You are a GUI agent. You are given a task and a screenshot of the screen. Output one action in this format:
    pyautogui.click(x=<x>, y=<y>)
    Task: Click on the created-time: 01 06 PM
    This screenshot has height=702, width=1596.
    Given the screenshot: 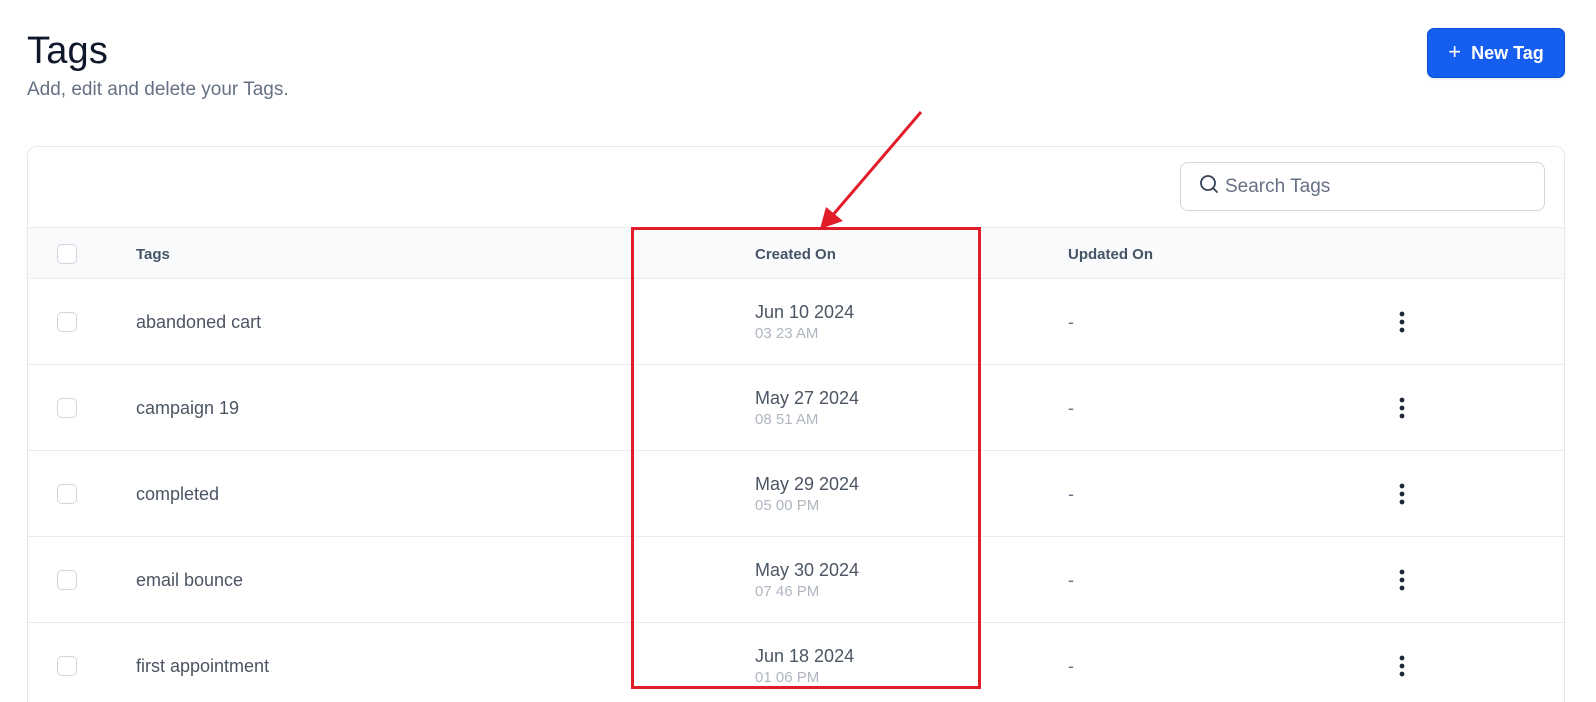 What is the action you would take?
    pyautogui.click(x=787, y=677)
    